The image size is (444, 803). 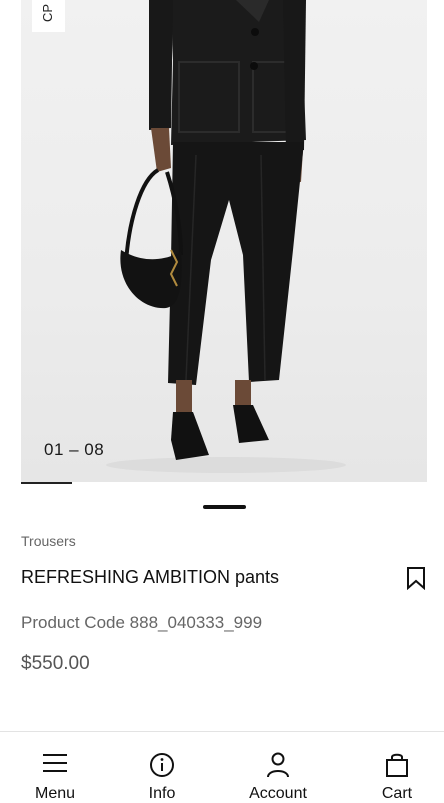 I want to click on nav-item-account: Account, so click(x=278, y=767).